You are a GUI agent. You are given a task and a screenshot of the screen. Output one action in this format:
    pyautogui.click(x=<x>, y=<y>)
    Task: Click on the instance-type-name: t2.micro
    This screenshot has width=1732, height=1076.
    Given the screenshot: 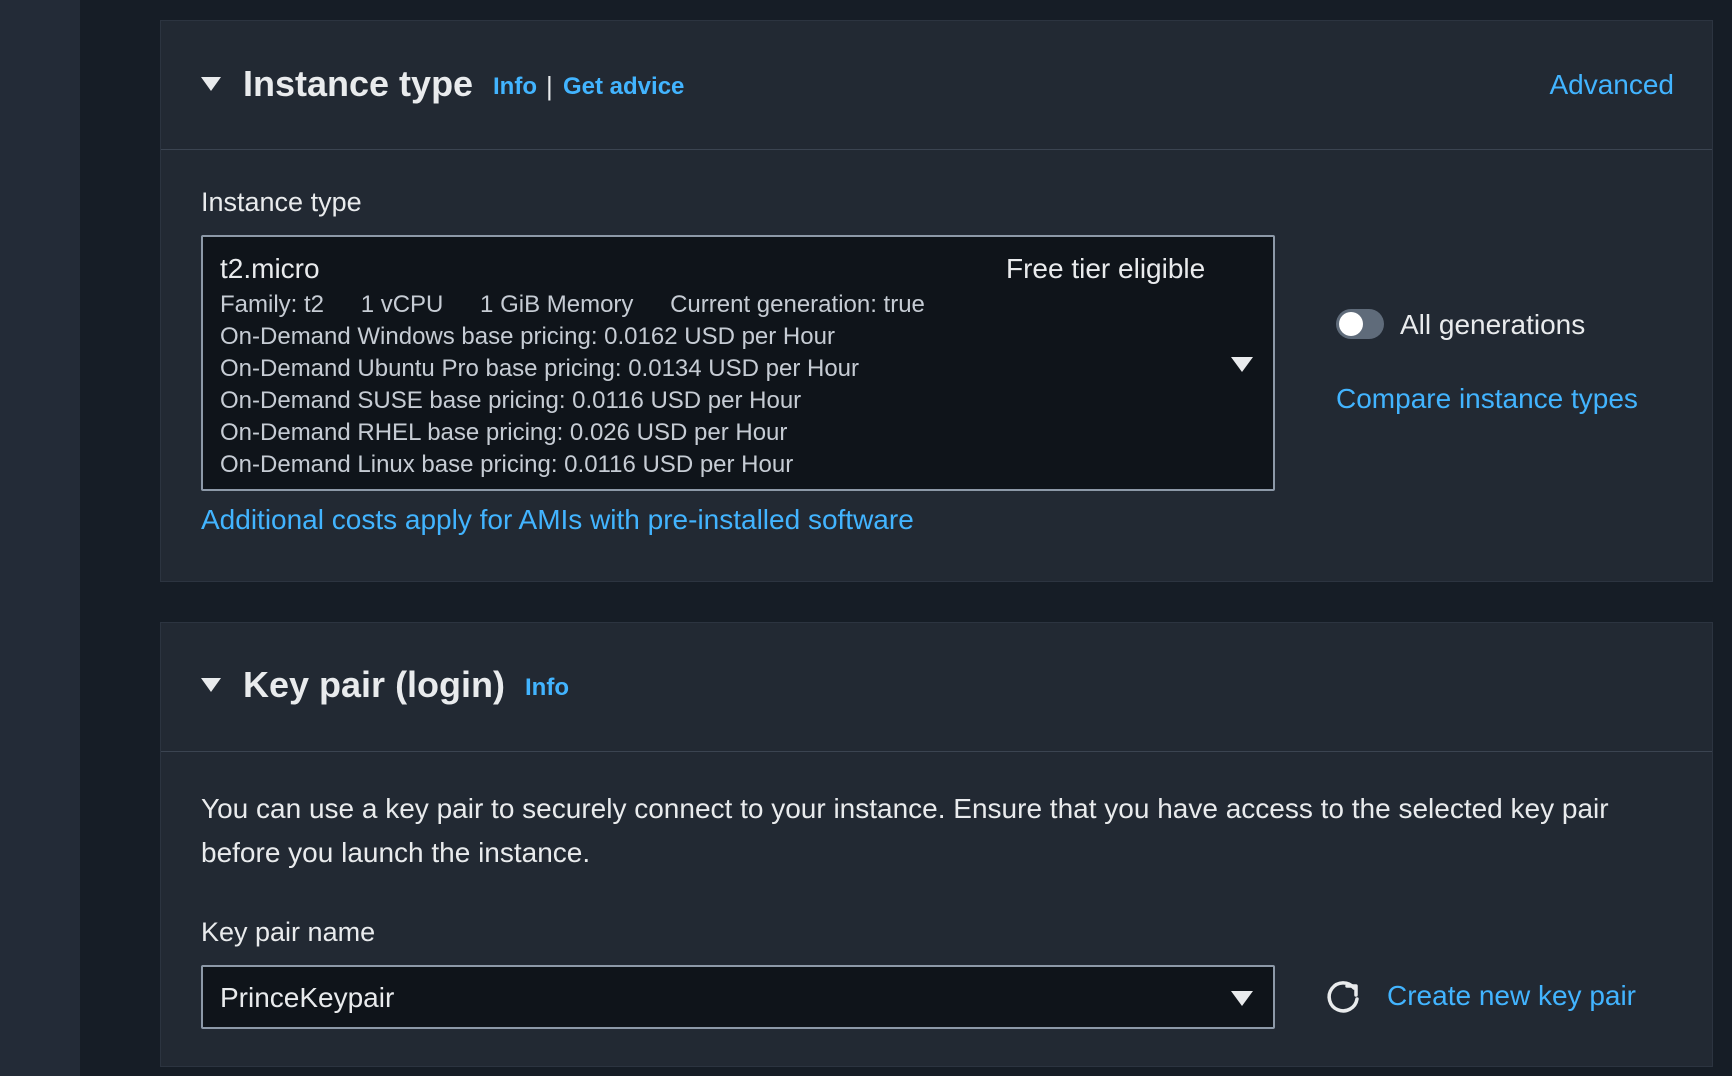 What is the action you would take?
    pyautogui.click(x=270, y=268)
    